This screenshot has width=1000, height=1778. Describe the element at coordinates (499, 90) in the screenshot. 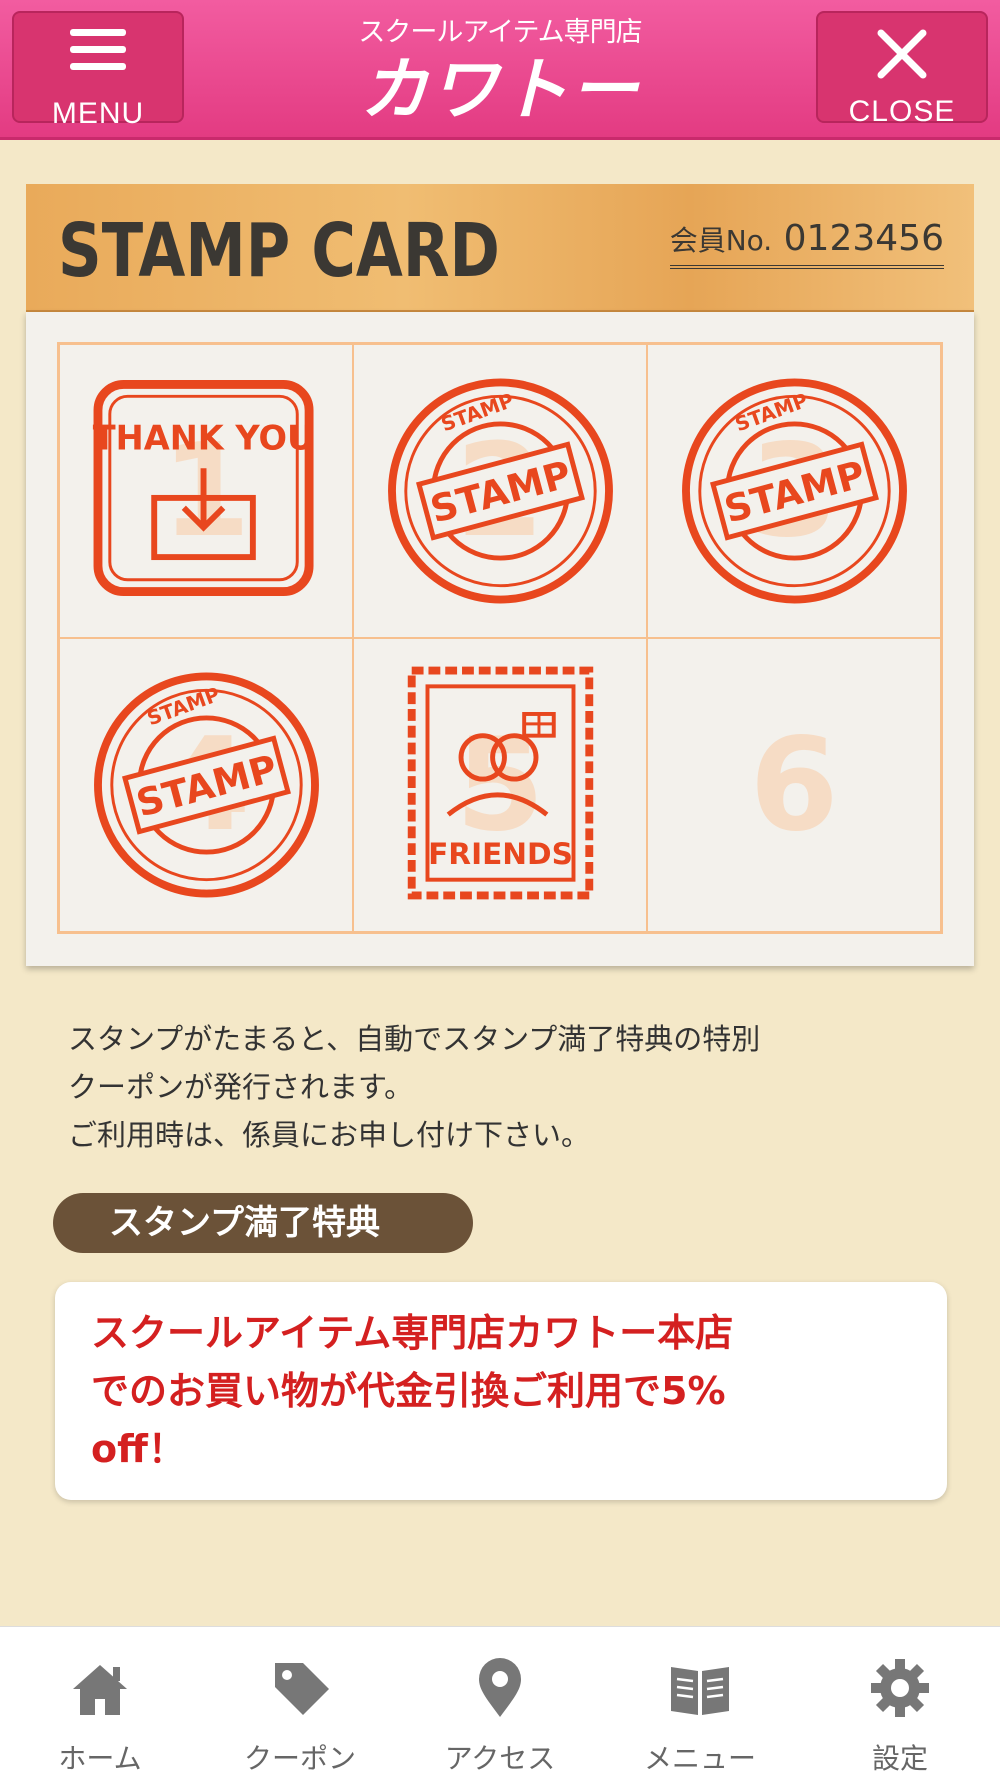

I see `brand-name: カワトー` at that location.